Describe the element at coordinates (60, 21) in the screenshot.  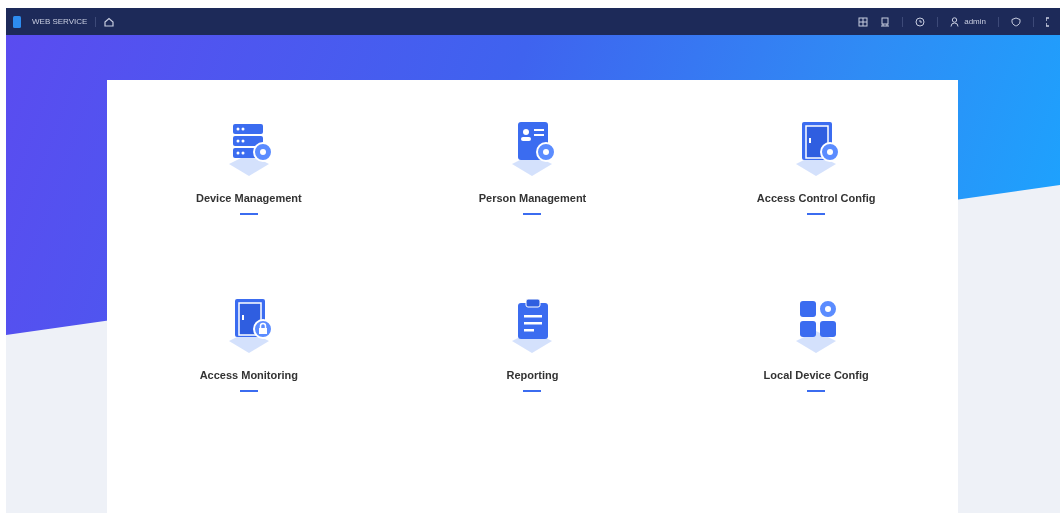
I see `app-title: WEB SERVICE` at that location.